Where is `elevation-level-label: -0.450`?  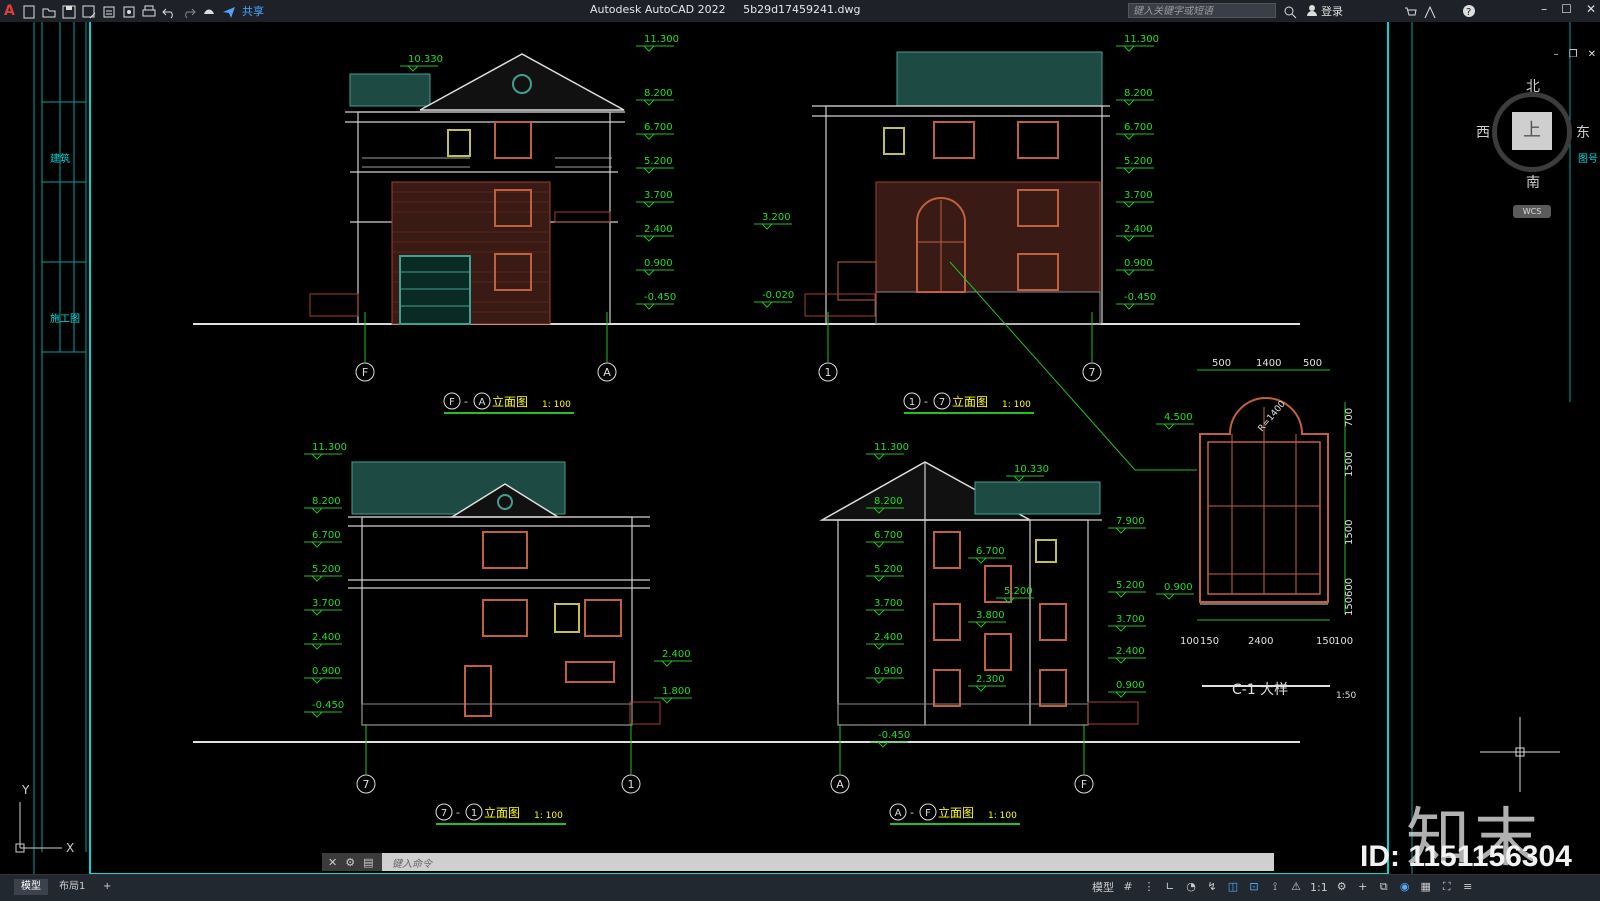
elevation-level-label: -0.450 is located at coordinates (660, 297).